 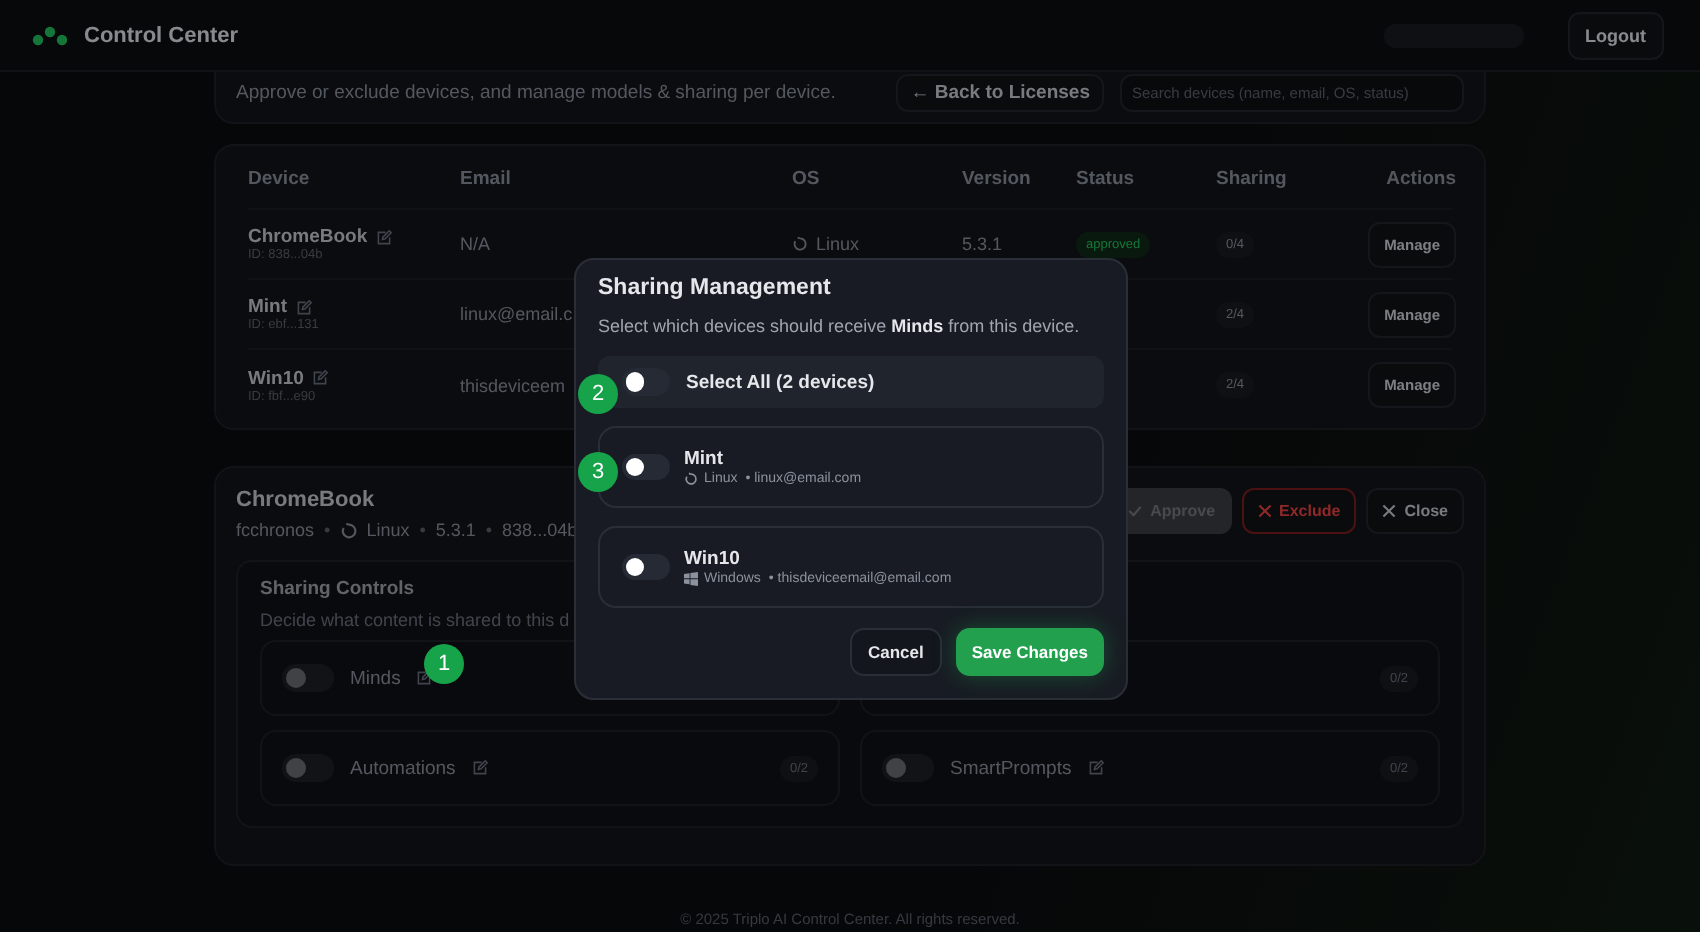 What do you see at coordinates (1615, 35) in the screenshot?
I see `logout-button: Logout` at bounding box center [1615, 35].